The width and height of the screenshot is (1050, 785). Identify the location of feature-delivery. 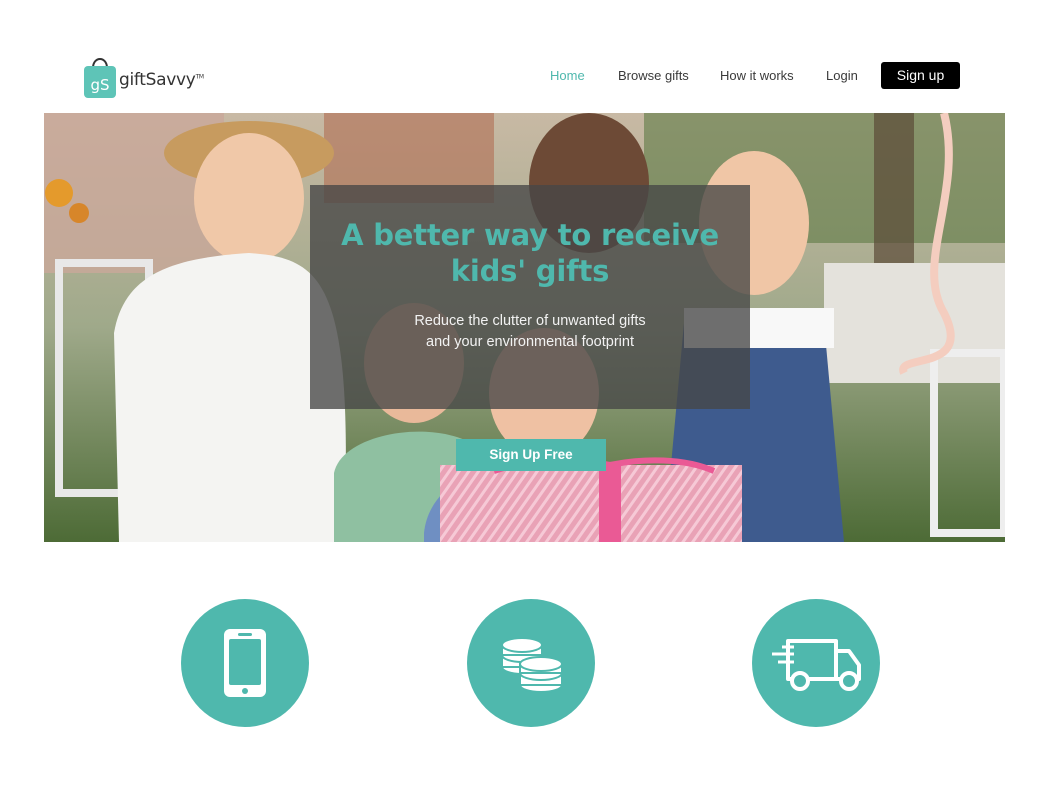
(816, 663).